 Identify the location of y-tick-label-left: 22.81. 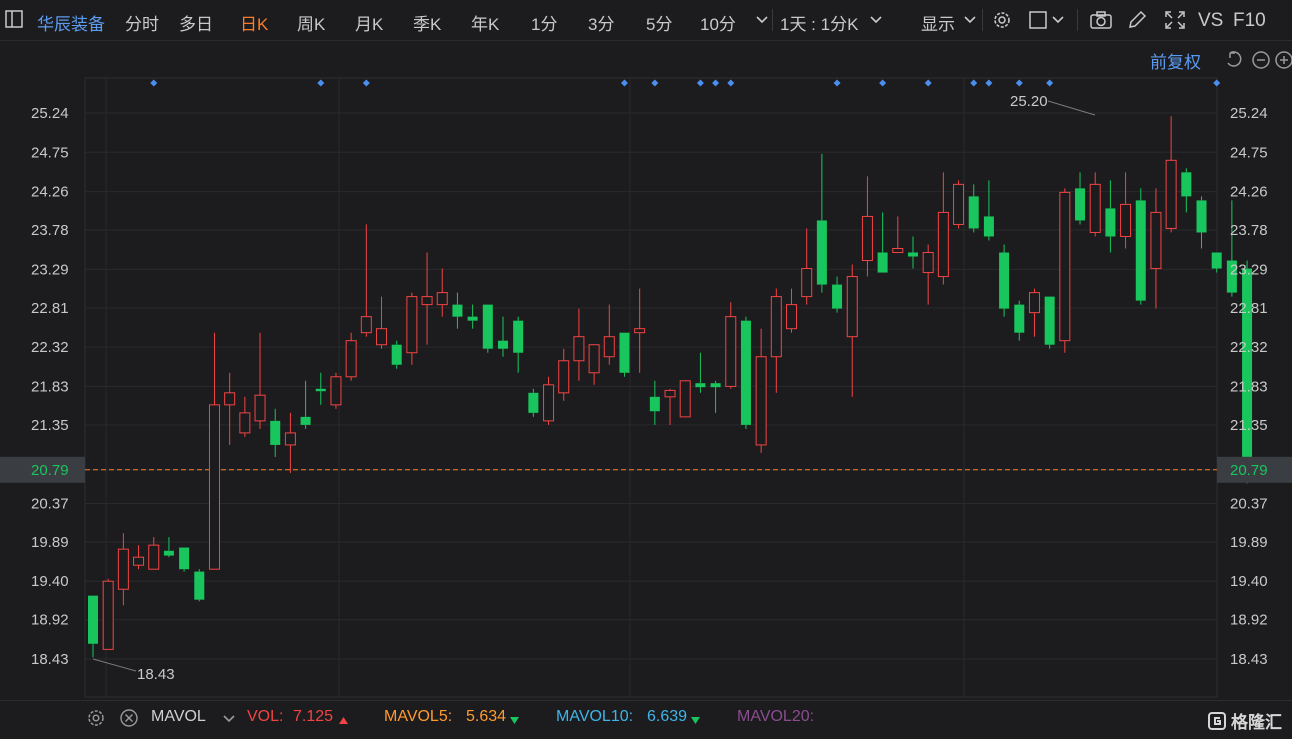
(50, 308).